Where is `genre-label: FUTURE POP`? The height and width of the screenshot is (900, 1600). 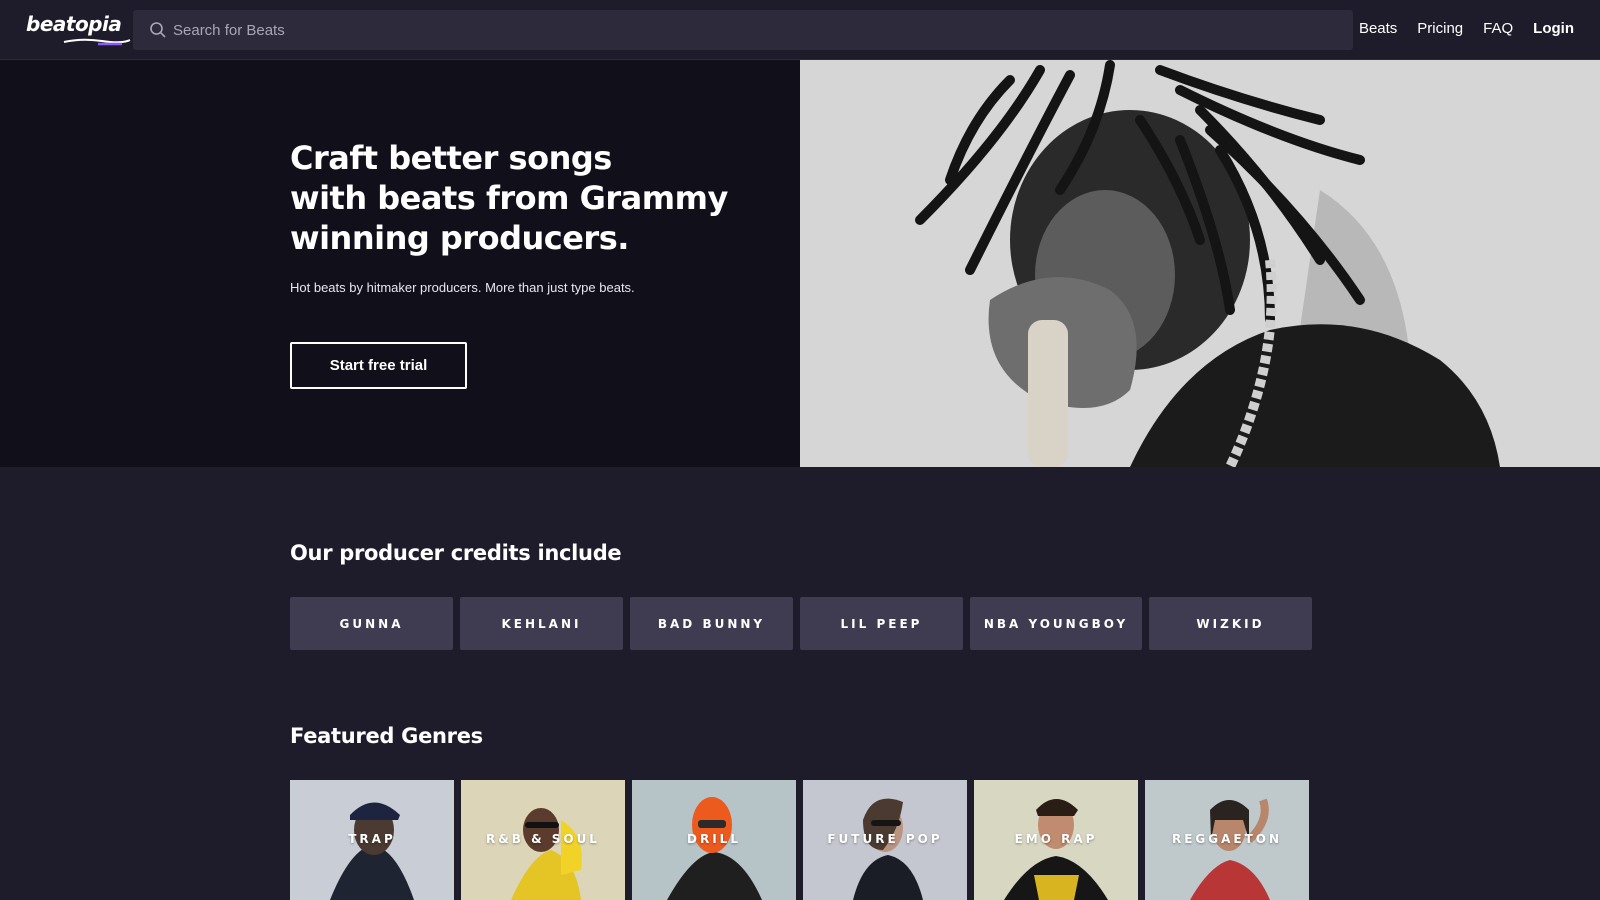
genre-label: FUTURE POP is located at coordinates (885, 839).